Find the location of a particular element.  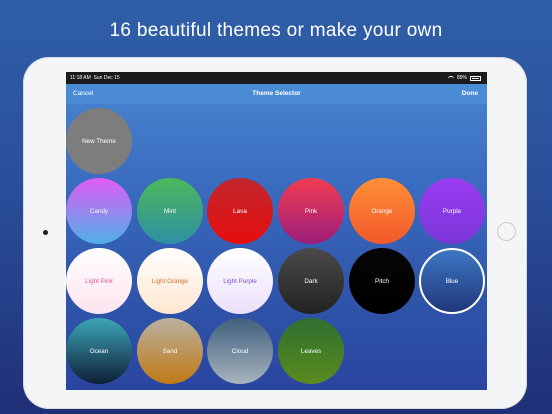

battery-percent: 89% is located at coordinates (461, 78).